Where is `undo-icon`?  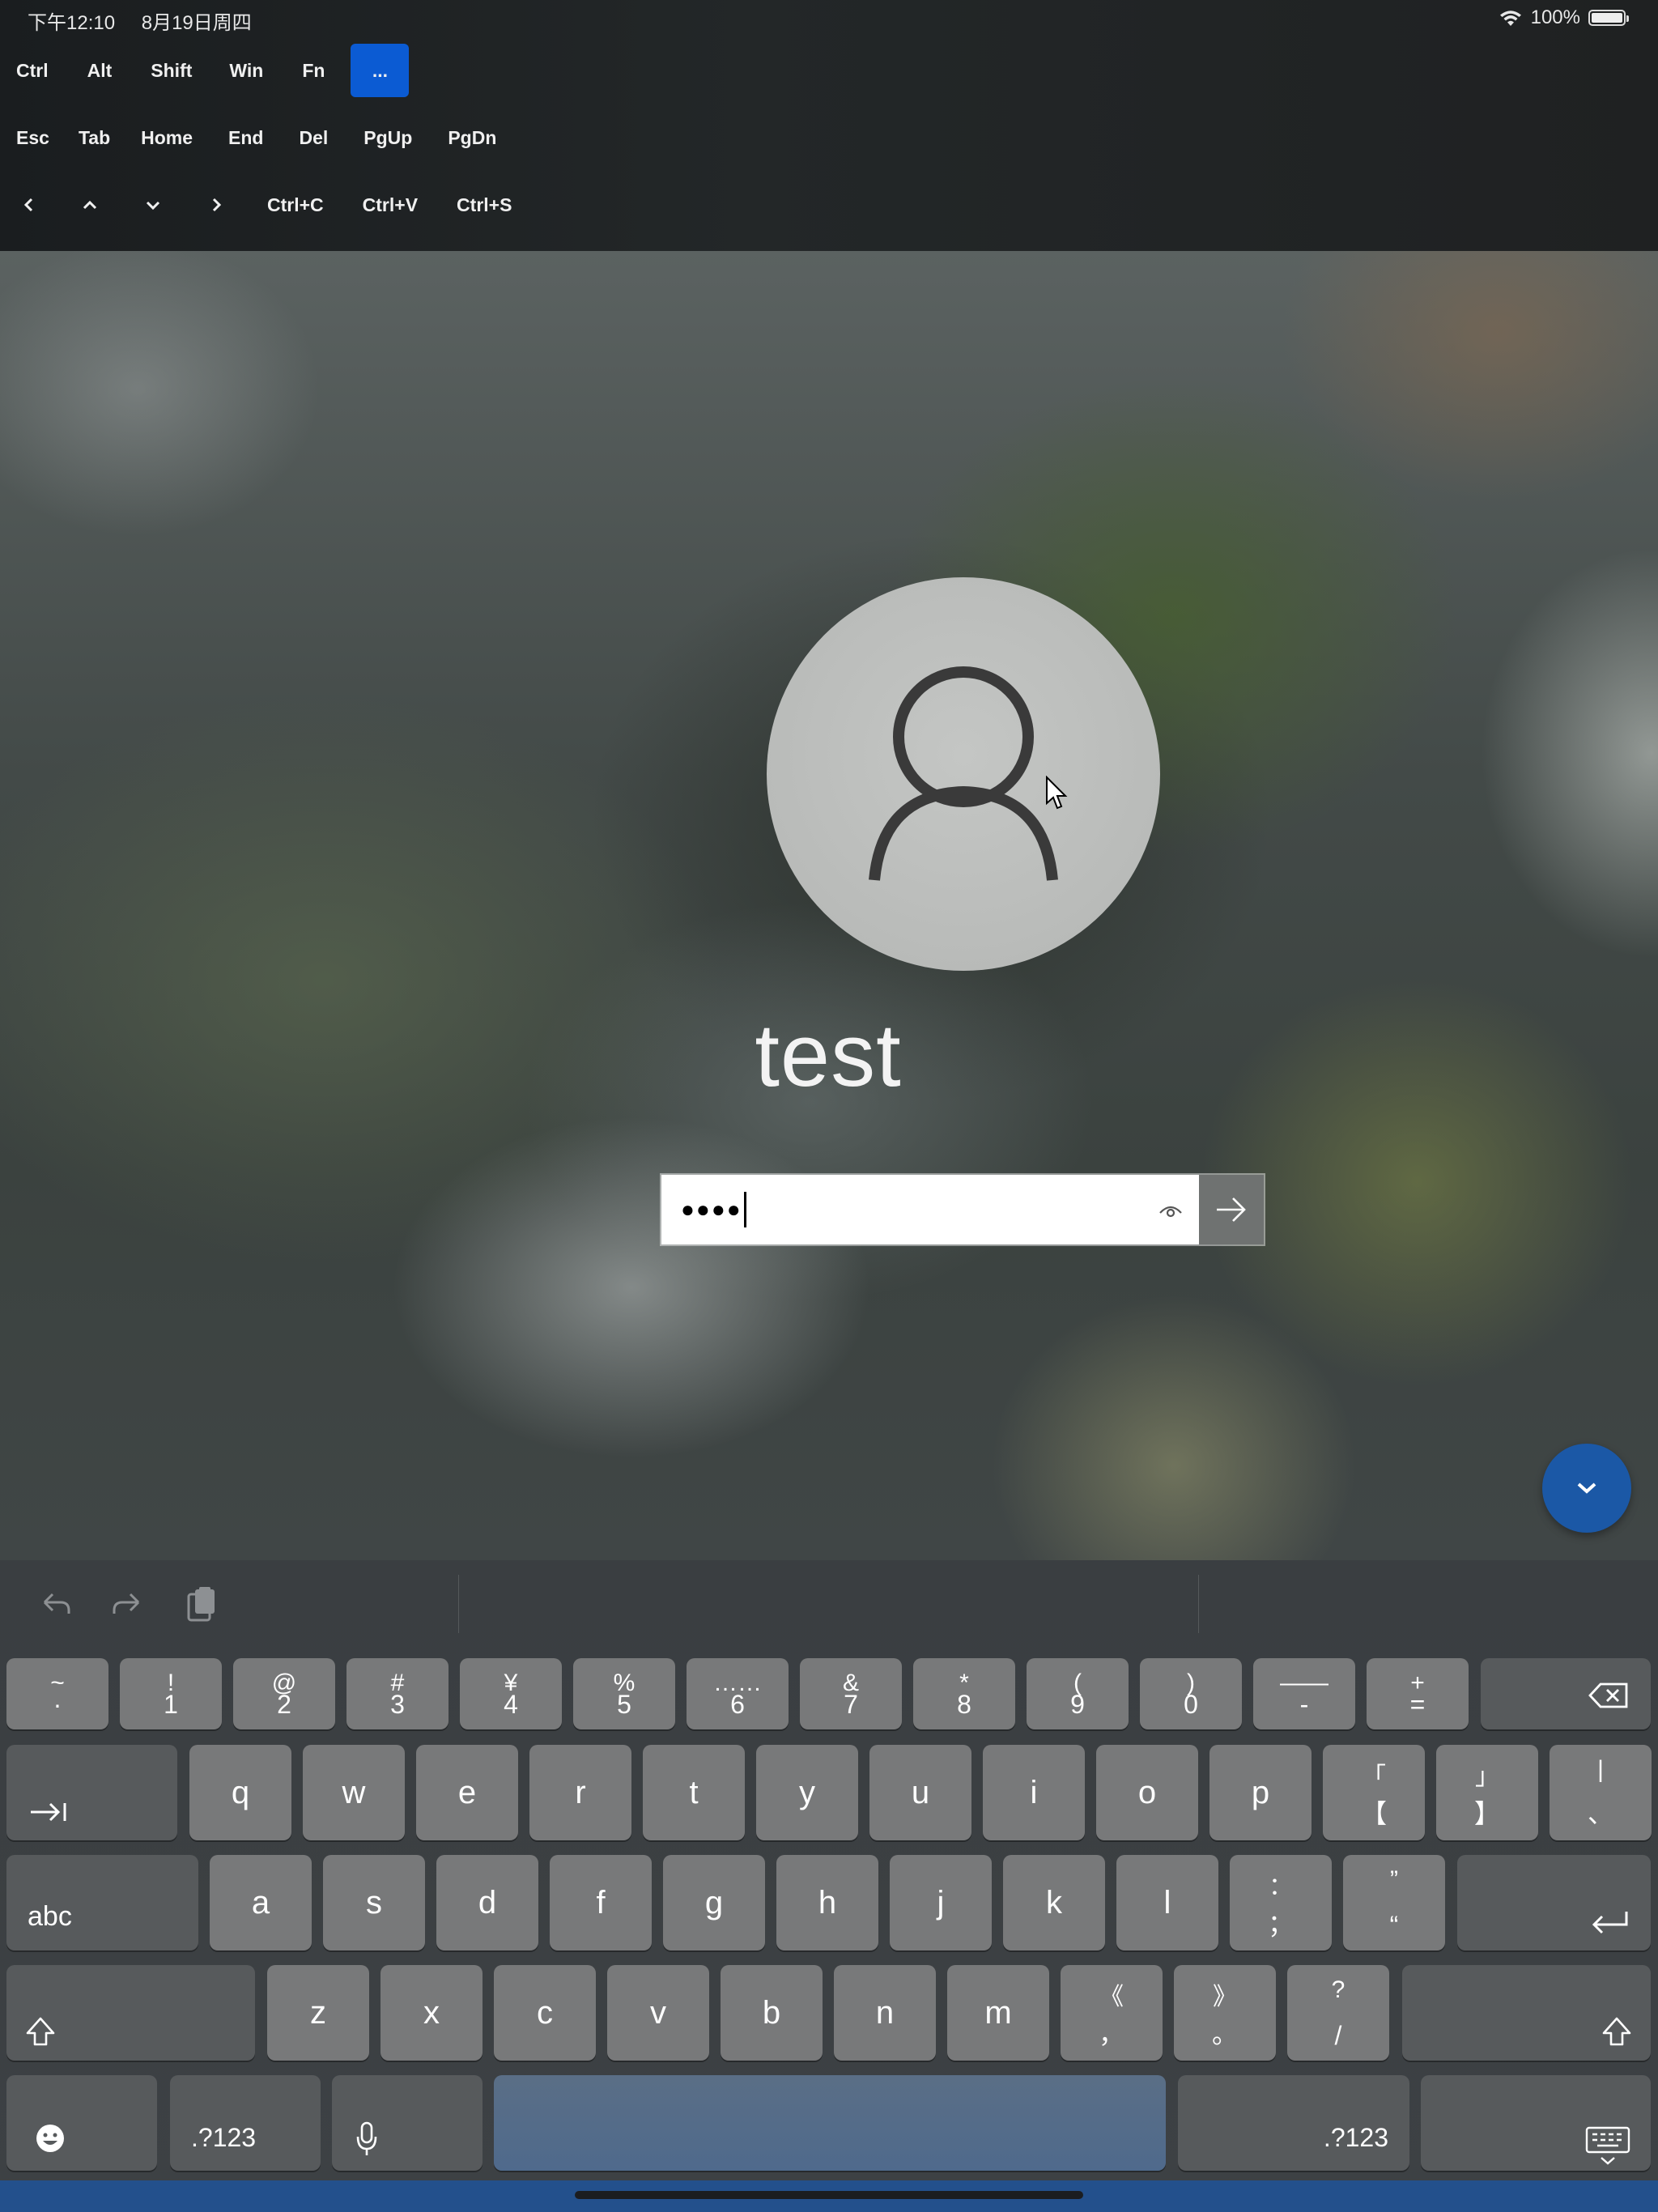
undo-icon is located at coordinates (55, 1604).